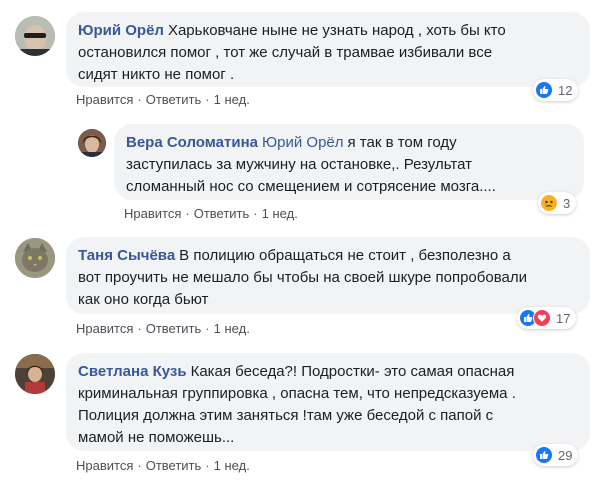  Describe the element at coordinates (126, 255) in the screenshot. I see `comment-author: Таня Сычёва` at that location.